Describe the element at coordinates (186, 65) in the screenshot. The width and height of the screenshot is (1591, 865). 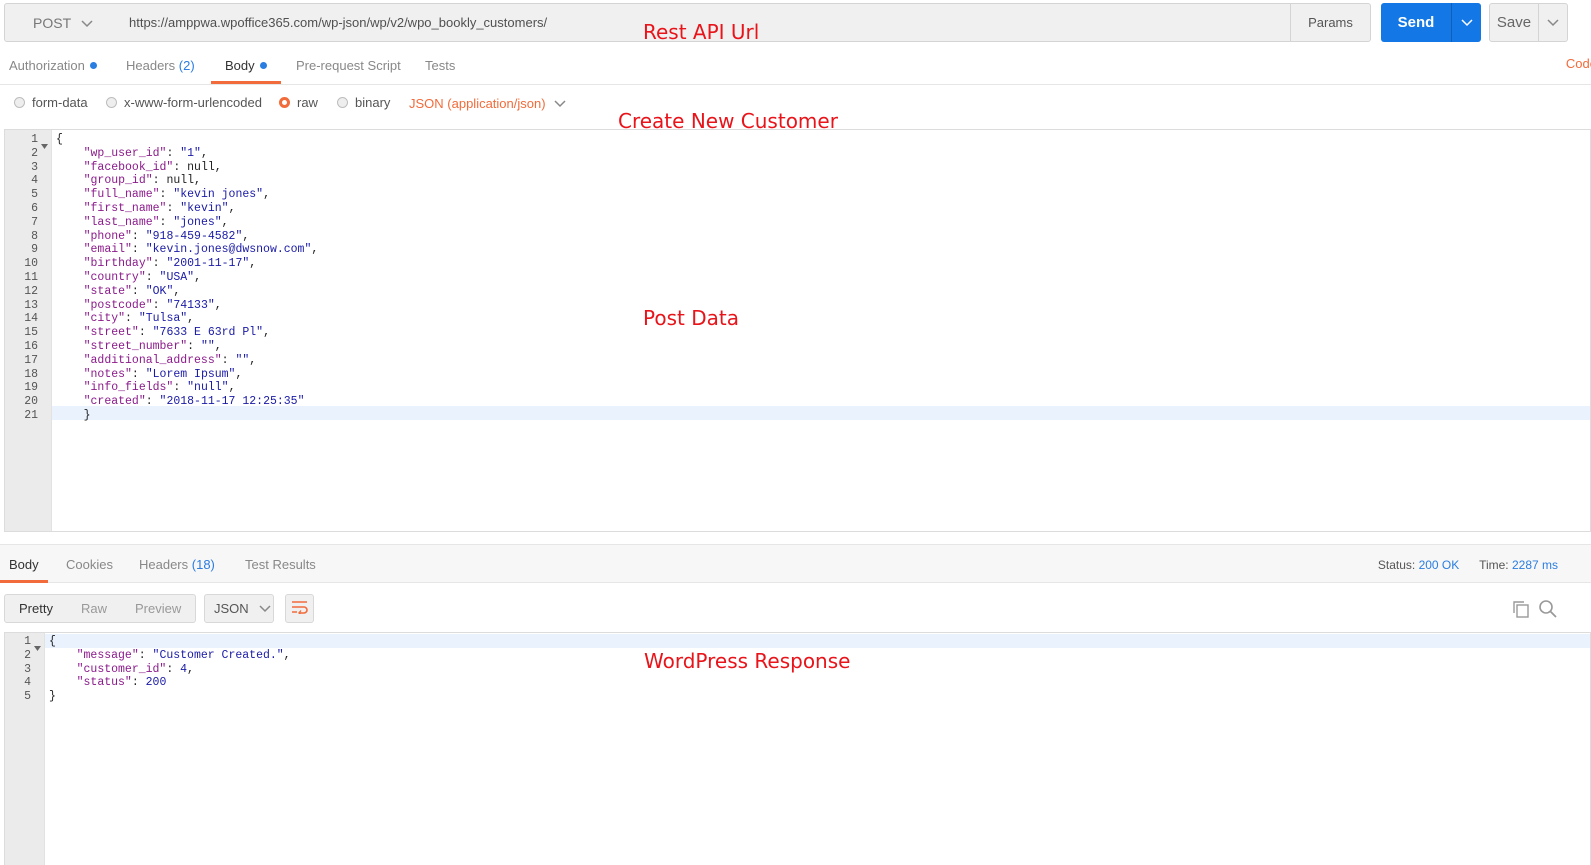
I see `headers-count: (2)` at that location.